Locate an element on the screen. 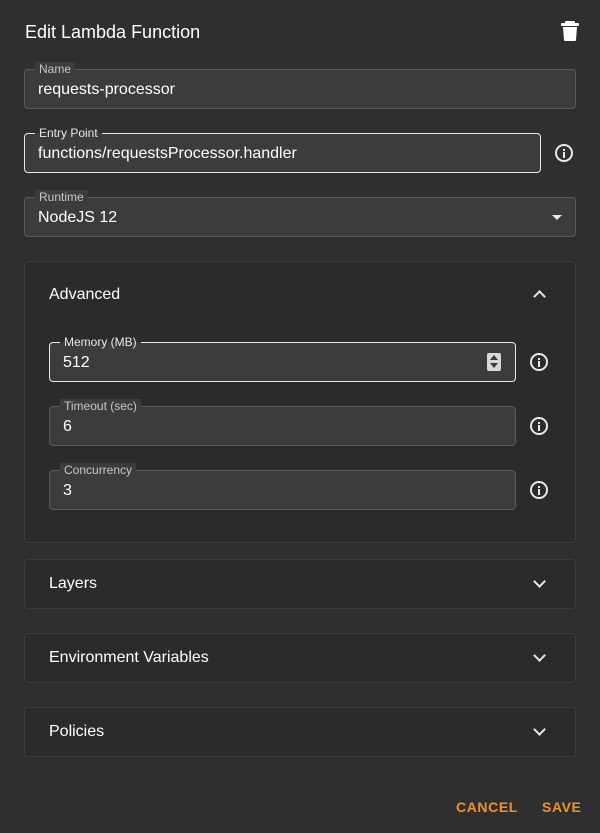  name-value: requests-processor is located at coordinates (106, 89).